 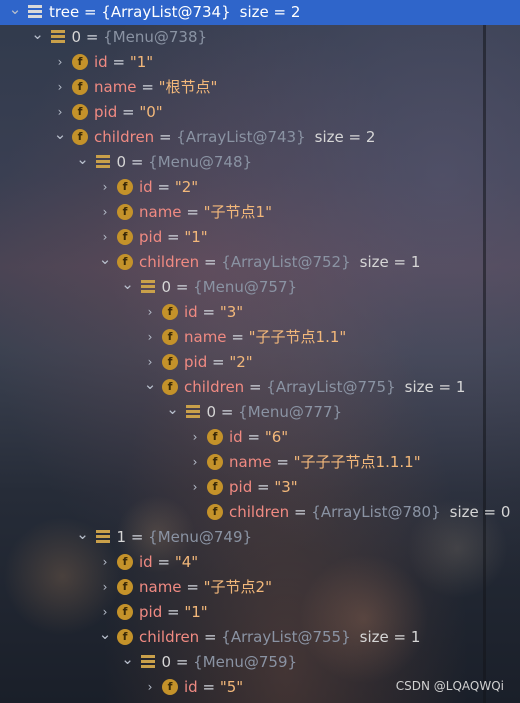 I want to click on collection-size: size = 0, so click(x=480, y=512).